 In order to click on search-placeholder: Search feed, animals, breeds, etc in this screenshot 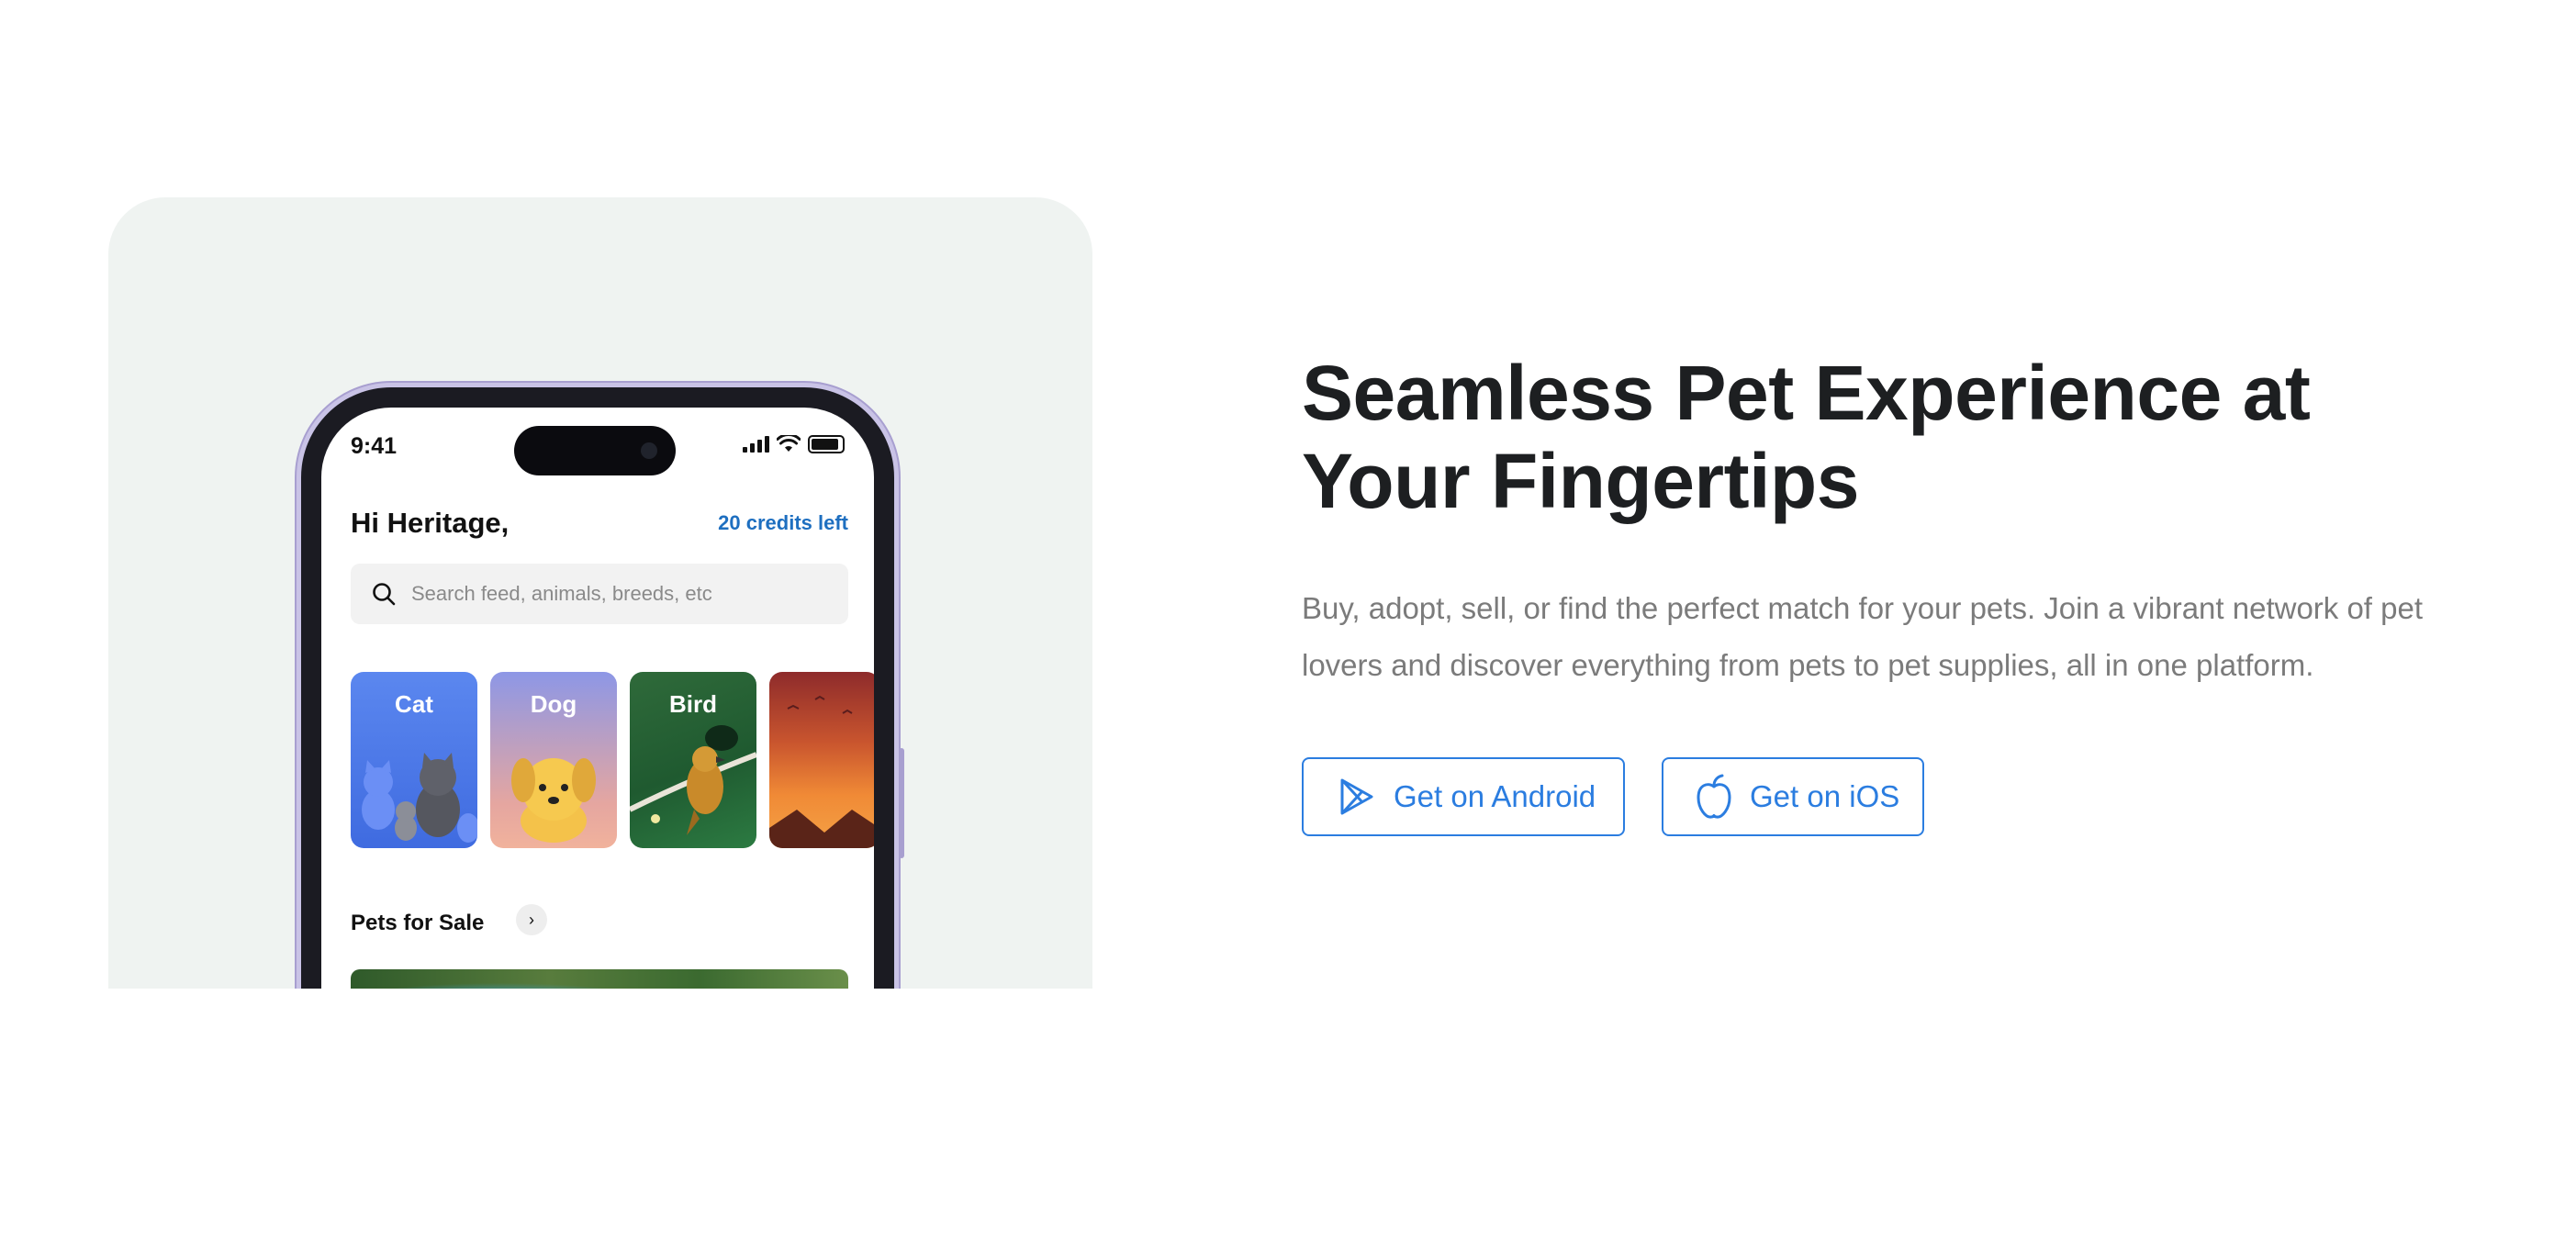, I will do `click(561, 593)`.